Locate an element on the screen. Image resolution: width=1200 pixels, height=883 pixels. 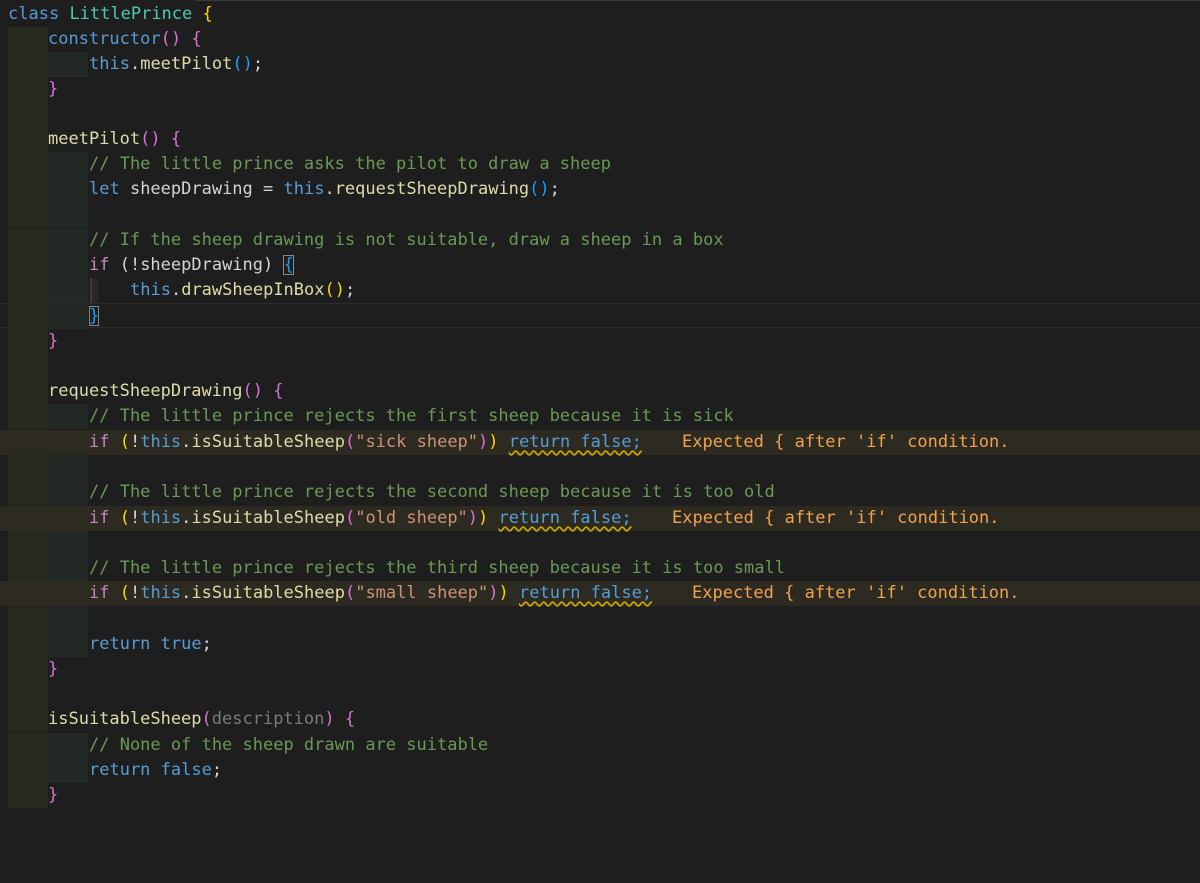
code-line-6: meetPilot() { is located at coordinates (600, 139).